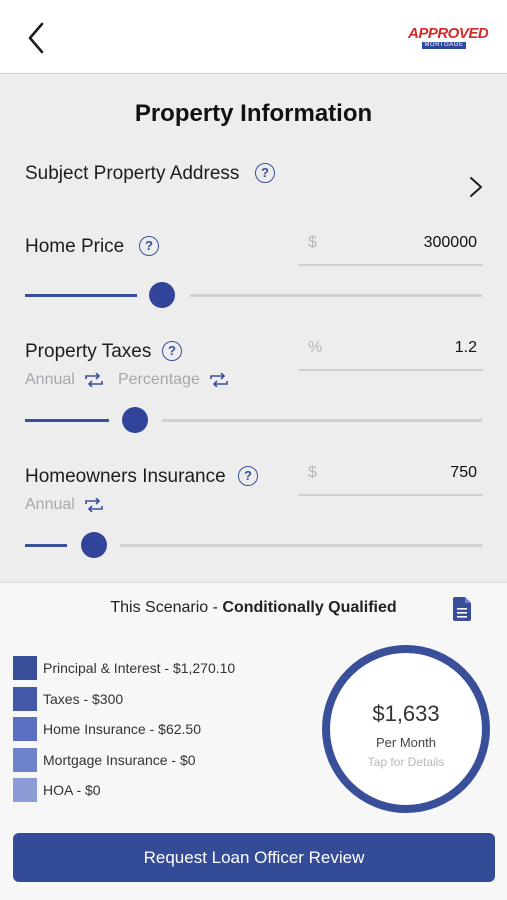  What do you see at coordinates (253, 113) in the screenshot?
I see `page-title: Property Information` at bounding box center [253, 113].